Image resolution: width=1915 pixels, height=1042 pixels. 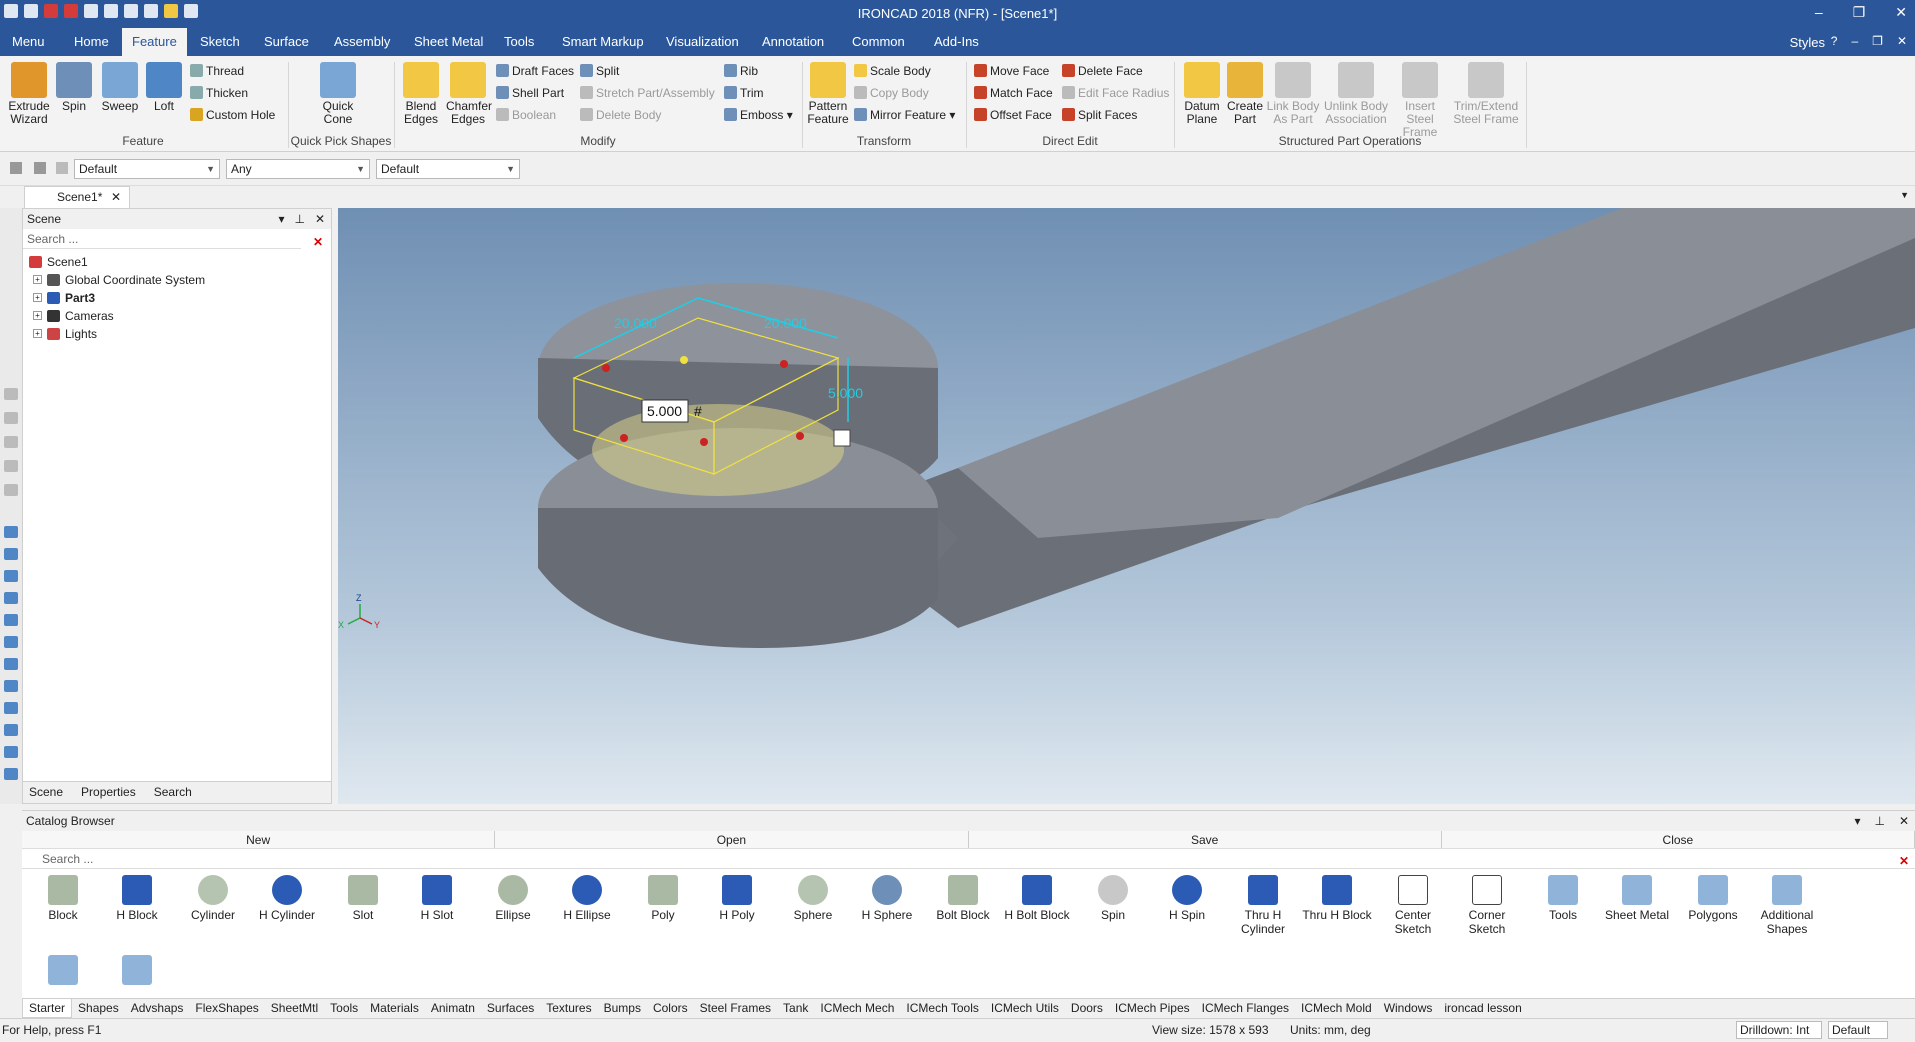 I want to click on catalog-tab: Animatn, so click(x=453, y=1008).